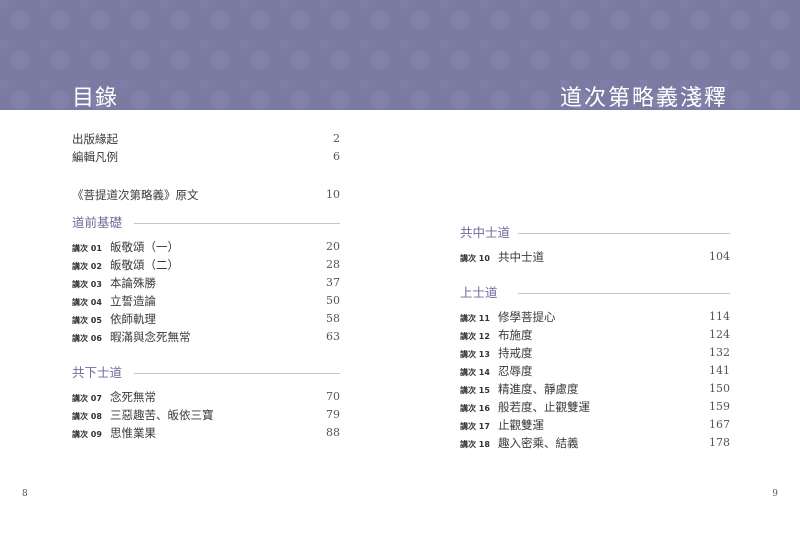 This screenshot has height=545, width=800. I want to click on chapter-page: 178, so click(719, 442).